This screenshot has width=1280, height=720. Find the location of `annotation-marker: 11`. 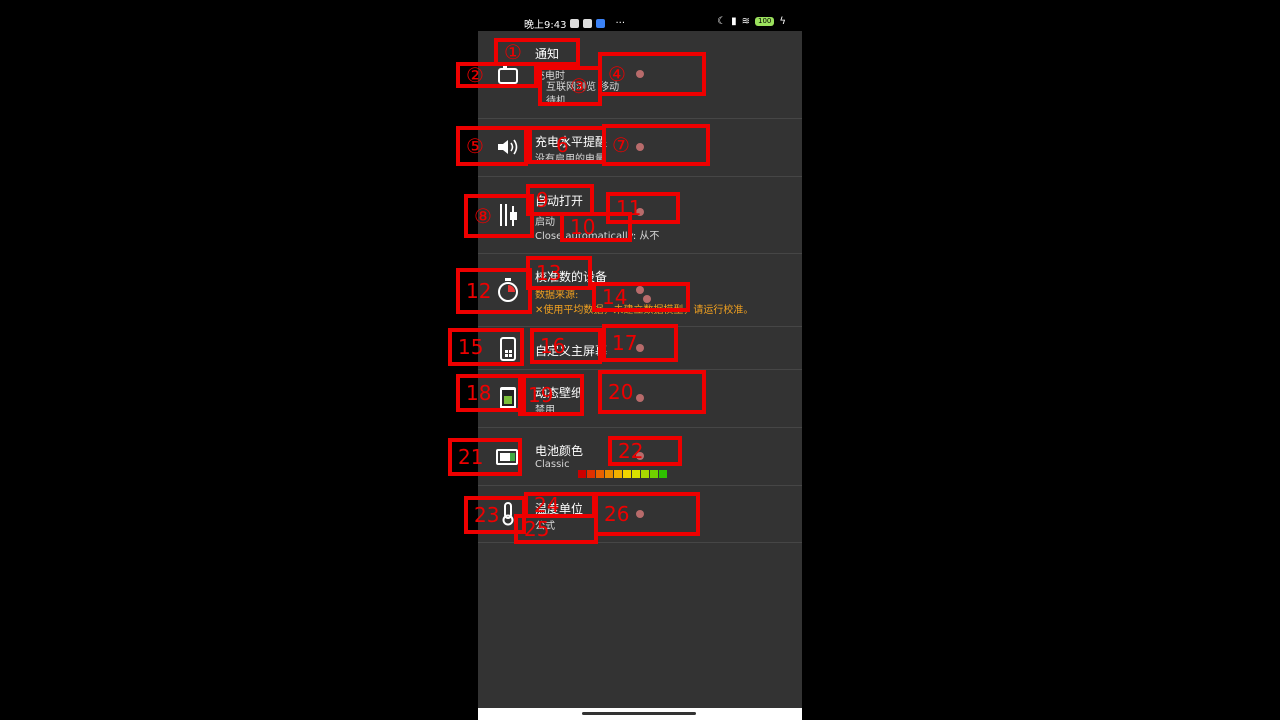

annotation-marker: 11 is located at coordinates (643, 208).